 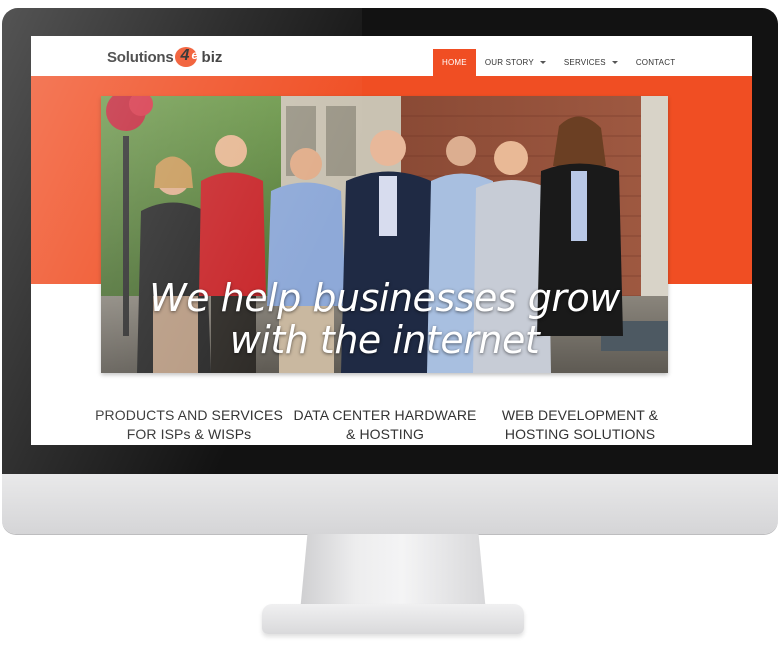 What do you see at coordinates (580, 425) in the screenshot?
I see `feature-web-development: WEB DEVELOPMENT & HOSTING SOLUTIONS` at bounding box center [580, 425].